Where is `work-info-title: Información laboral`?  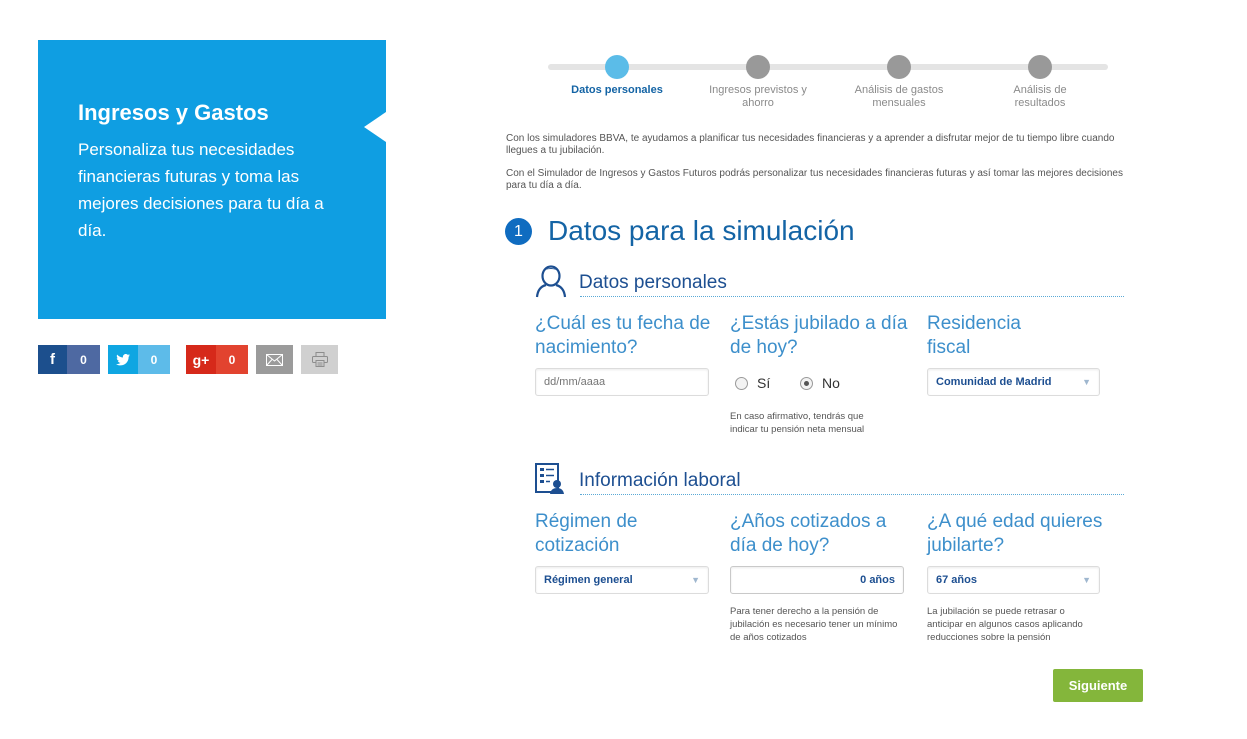 work-info-title: Información laboral is located at coordinates (660, 480).